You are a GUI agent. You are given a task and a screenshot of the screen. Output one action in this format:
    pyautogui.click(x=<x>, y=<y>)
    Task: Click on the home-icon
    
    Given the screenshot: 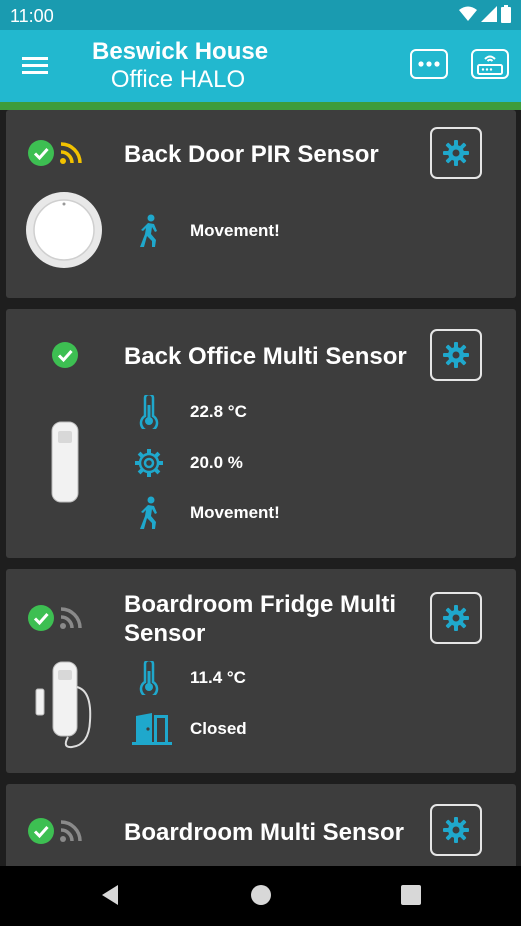 What is the action you would take?
    pyautogui.click(x=261, y=895)
    